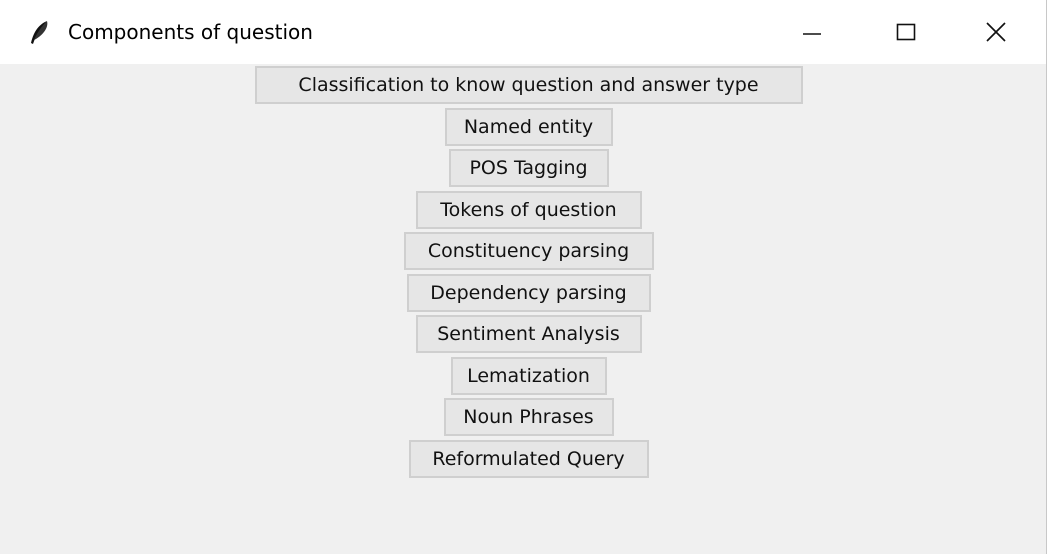  Describe the element at coordinates (190, 32) in the screenshot. I see `window-title: Components of question` at that location.